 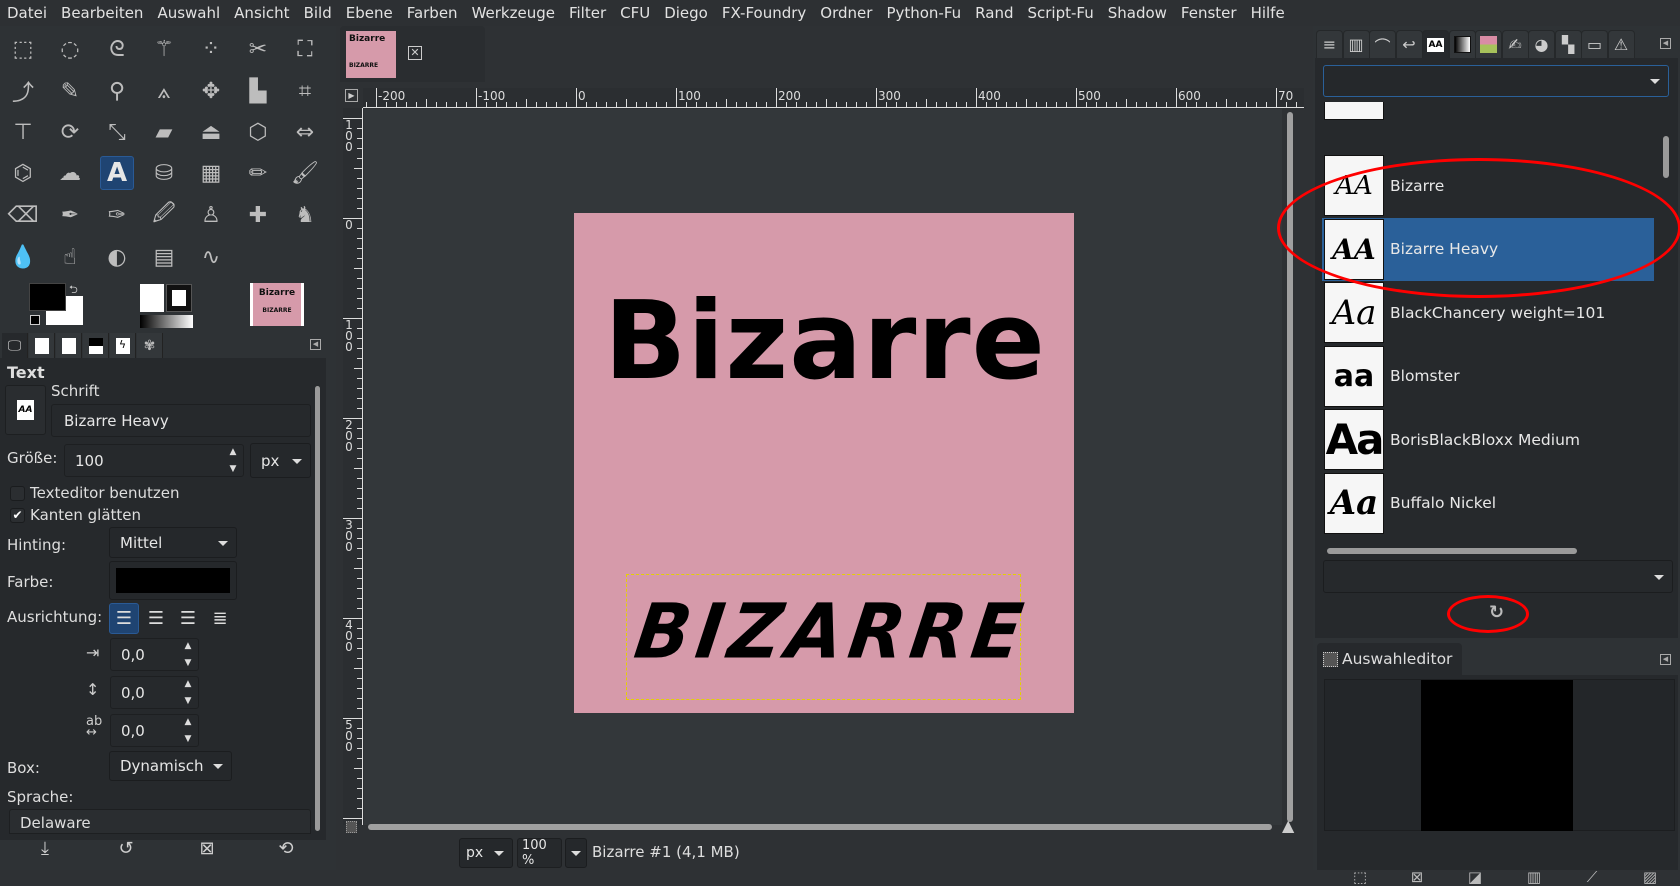 I want to click on swap-colors-icon: ⮌, so click(x=73, y=290).